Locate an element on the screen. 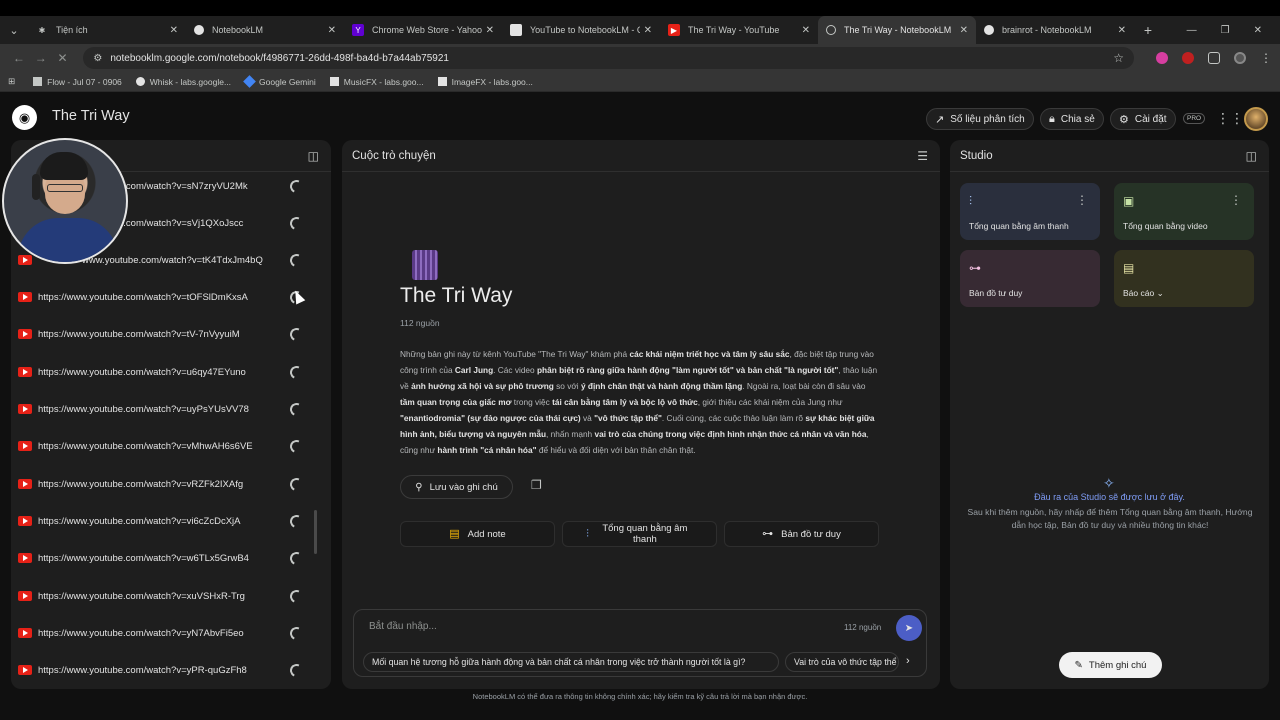  site-info-icon: ⚙ is located at coordinates (97, 58).